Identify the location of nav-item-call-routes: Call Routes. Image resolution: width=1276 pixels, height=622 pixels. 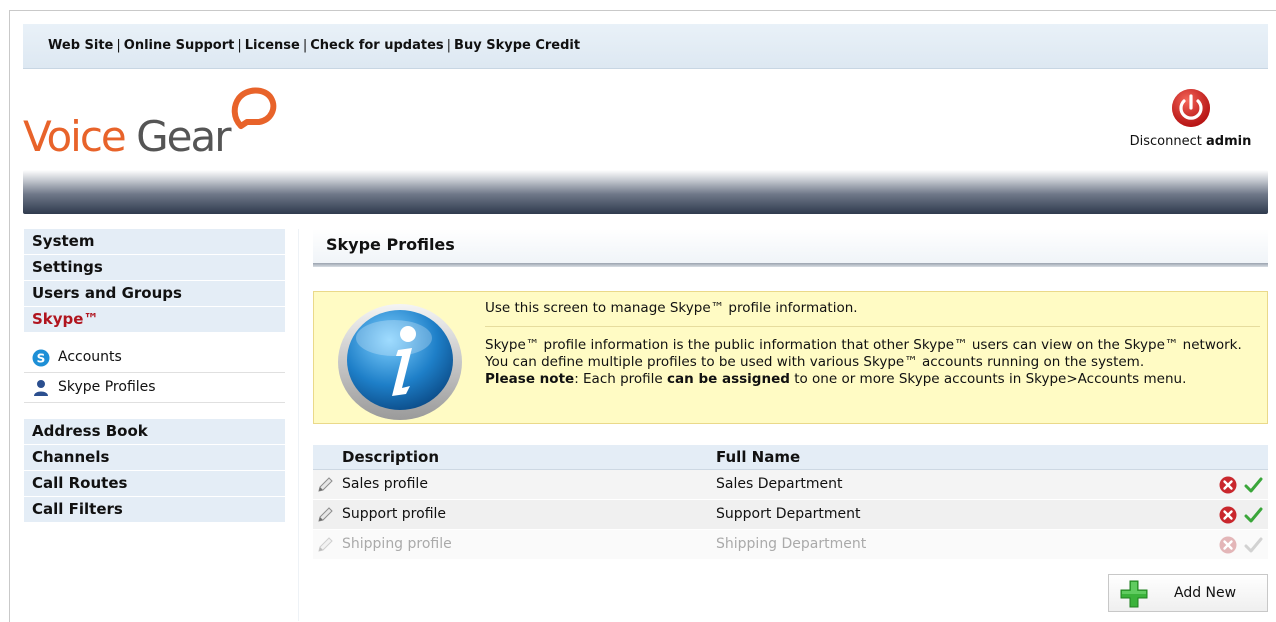
(154, 484).